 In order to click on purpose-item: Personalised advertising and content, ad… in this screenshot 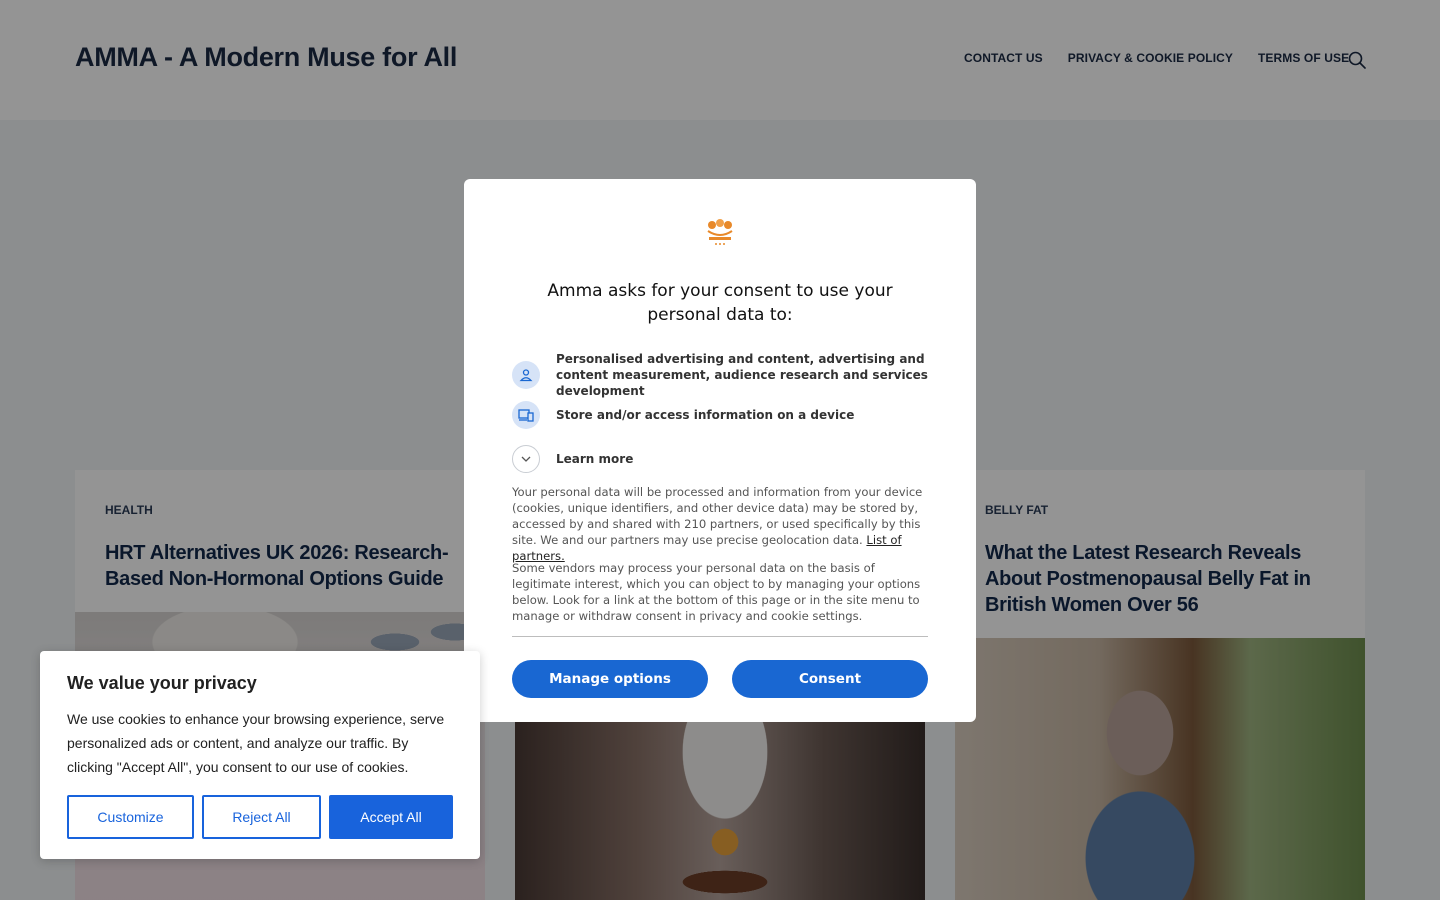, I will do `click(720, 375)`.